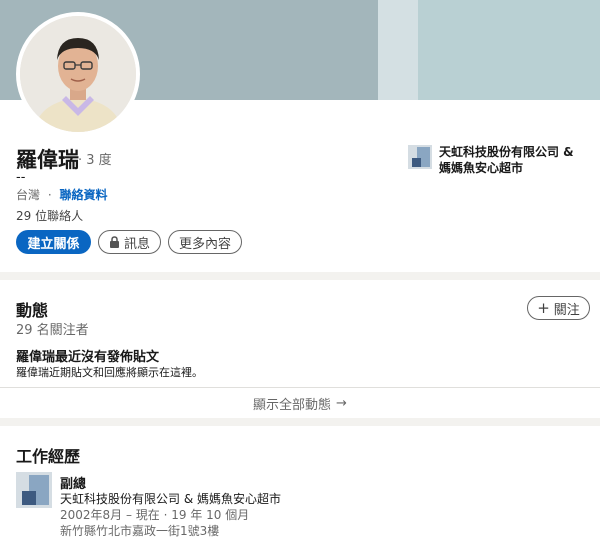  What do you see at coordinates (34, 490) in the screenshot?
I see `experience-company-logo-icon` at bounding box center [34, 490].